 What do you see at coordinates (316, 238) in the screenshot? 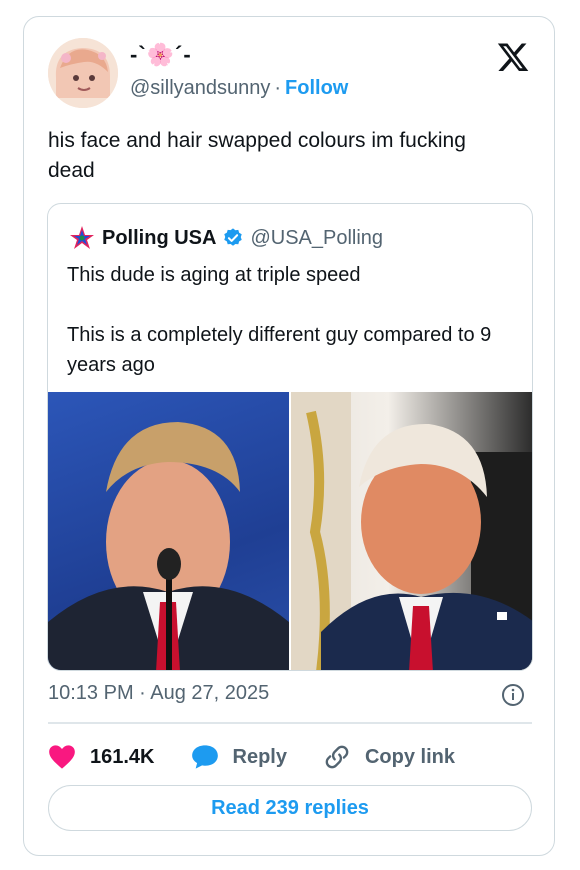
I see `quoted-author-handle: @USA_Polling` at bounding box center [316, 238].